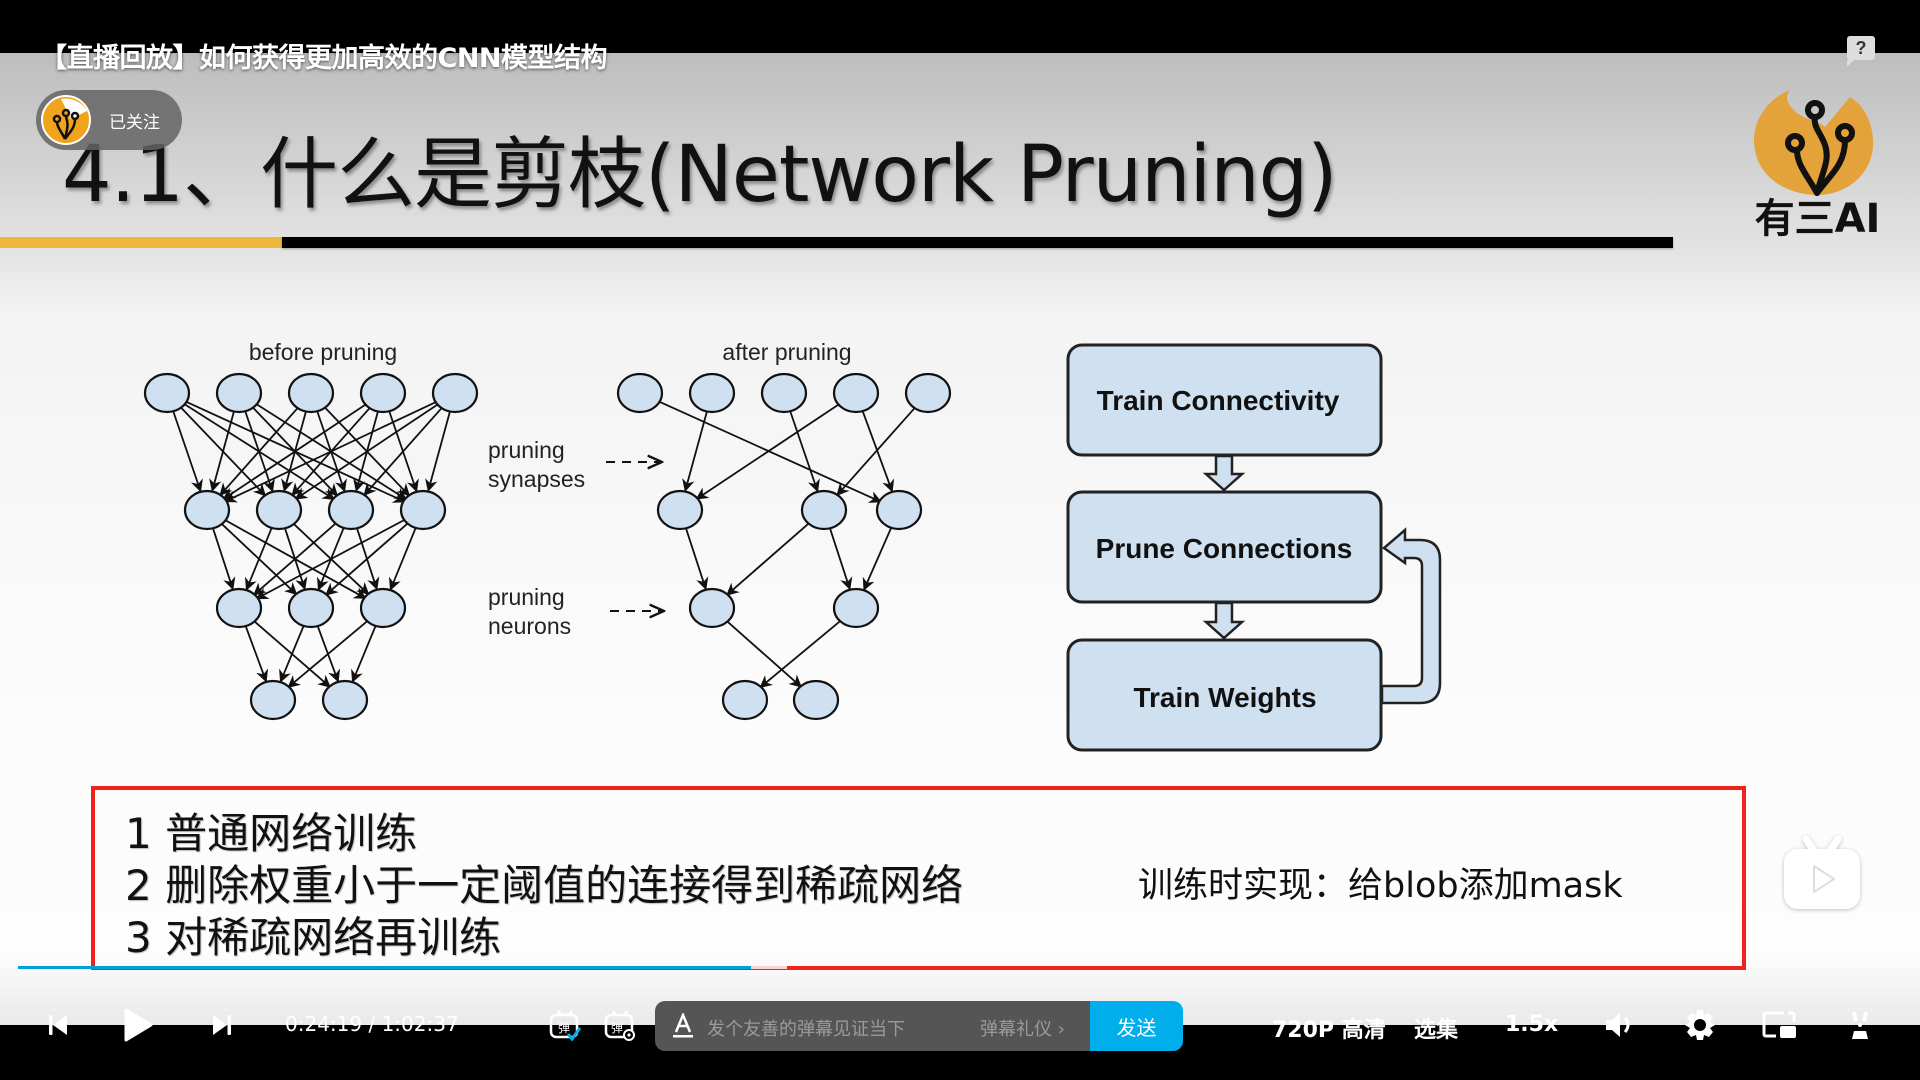 This screenshot has height=1080, width=1920. What do you see at coordinates (1329, 1028) in the screenshot?
I see `quality-selector: 720P 高清` at bounding box center [1329, 1028].